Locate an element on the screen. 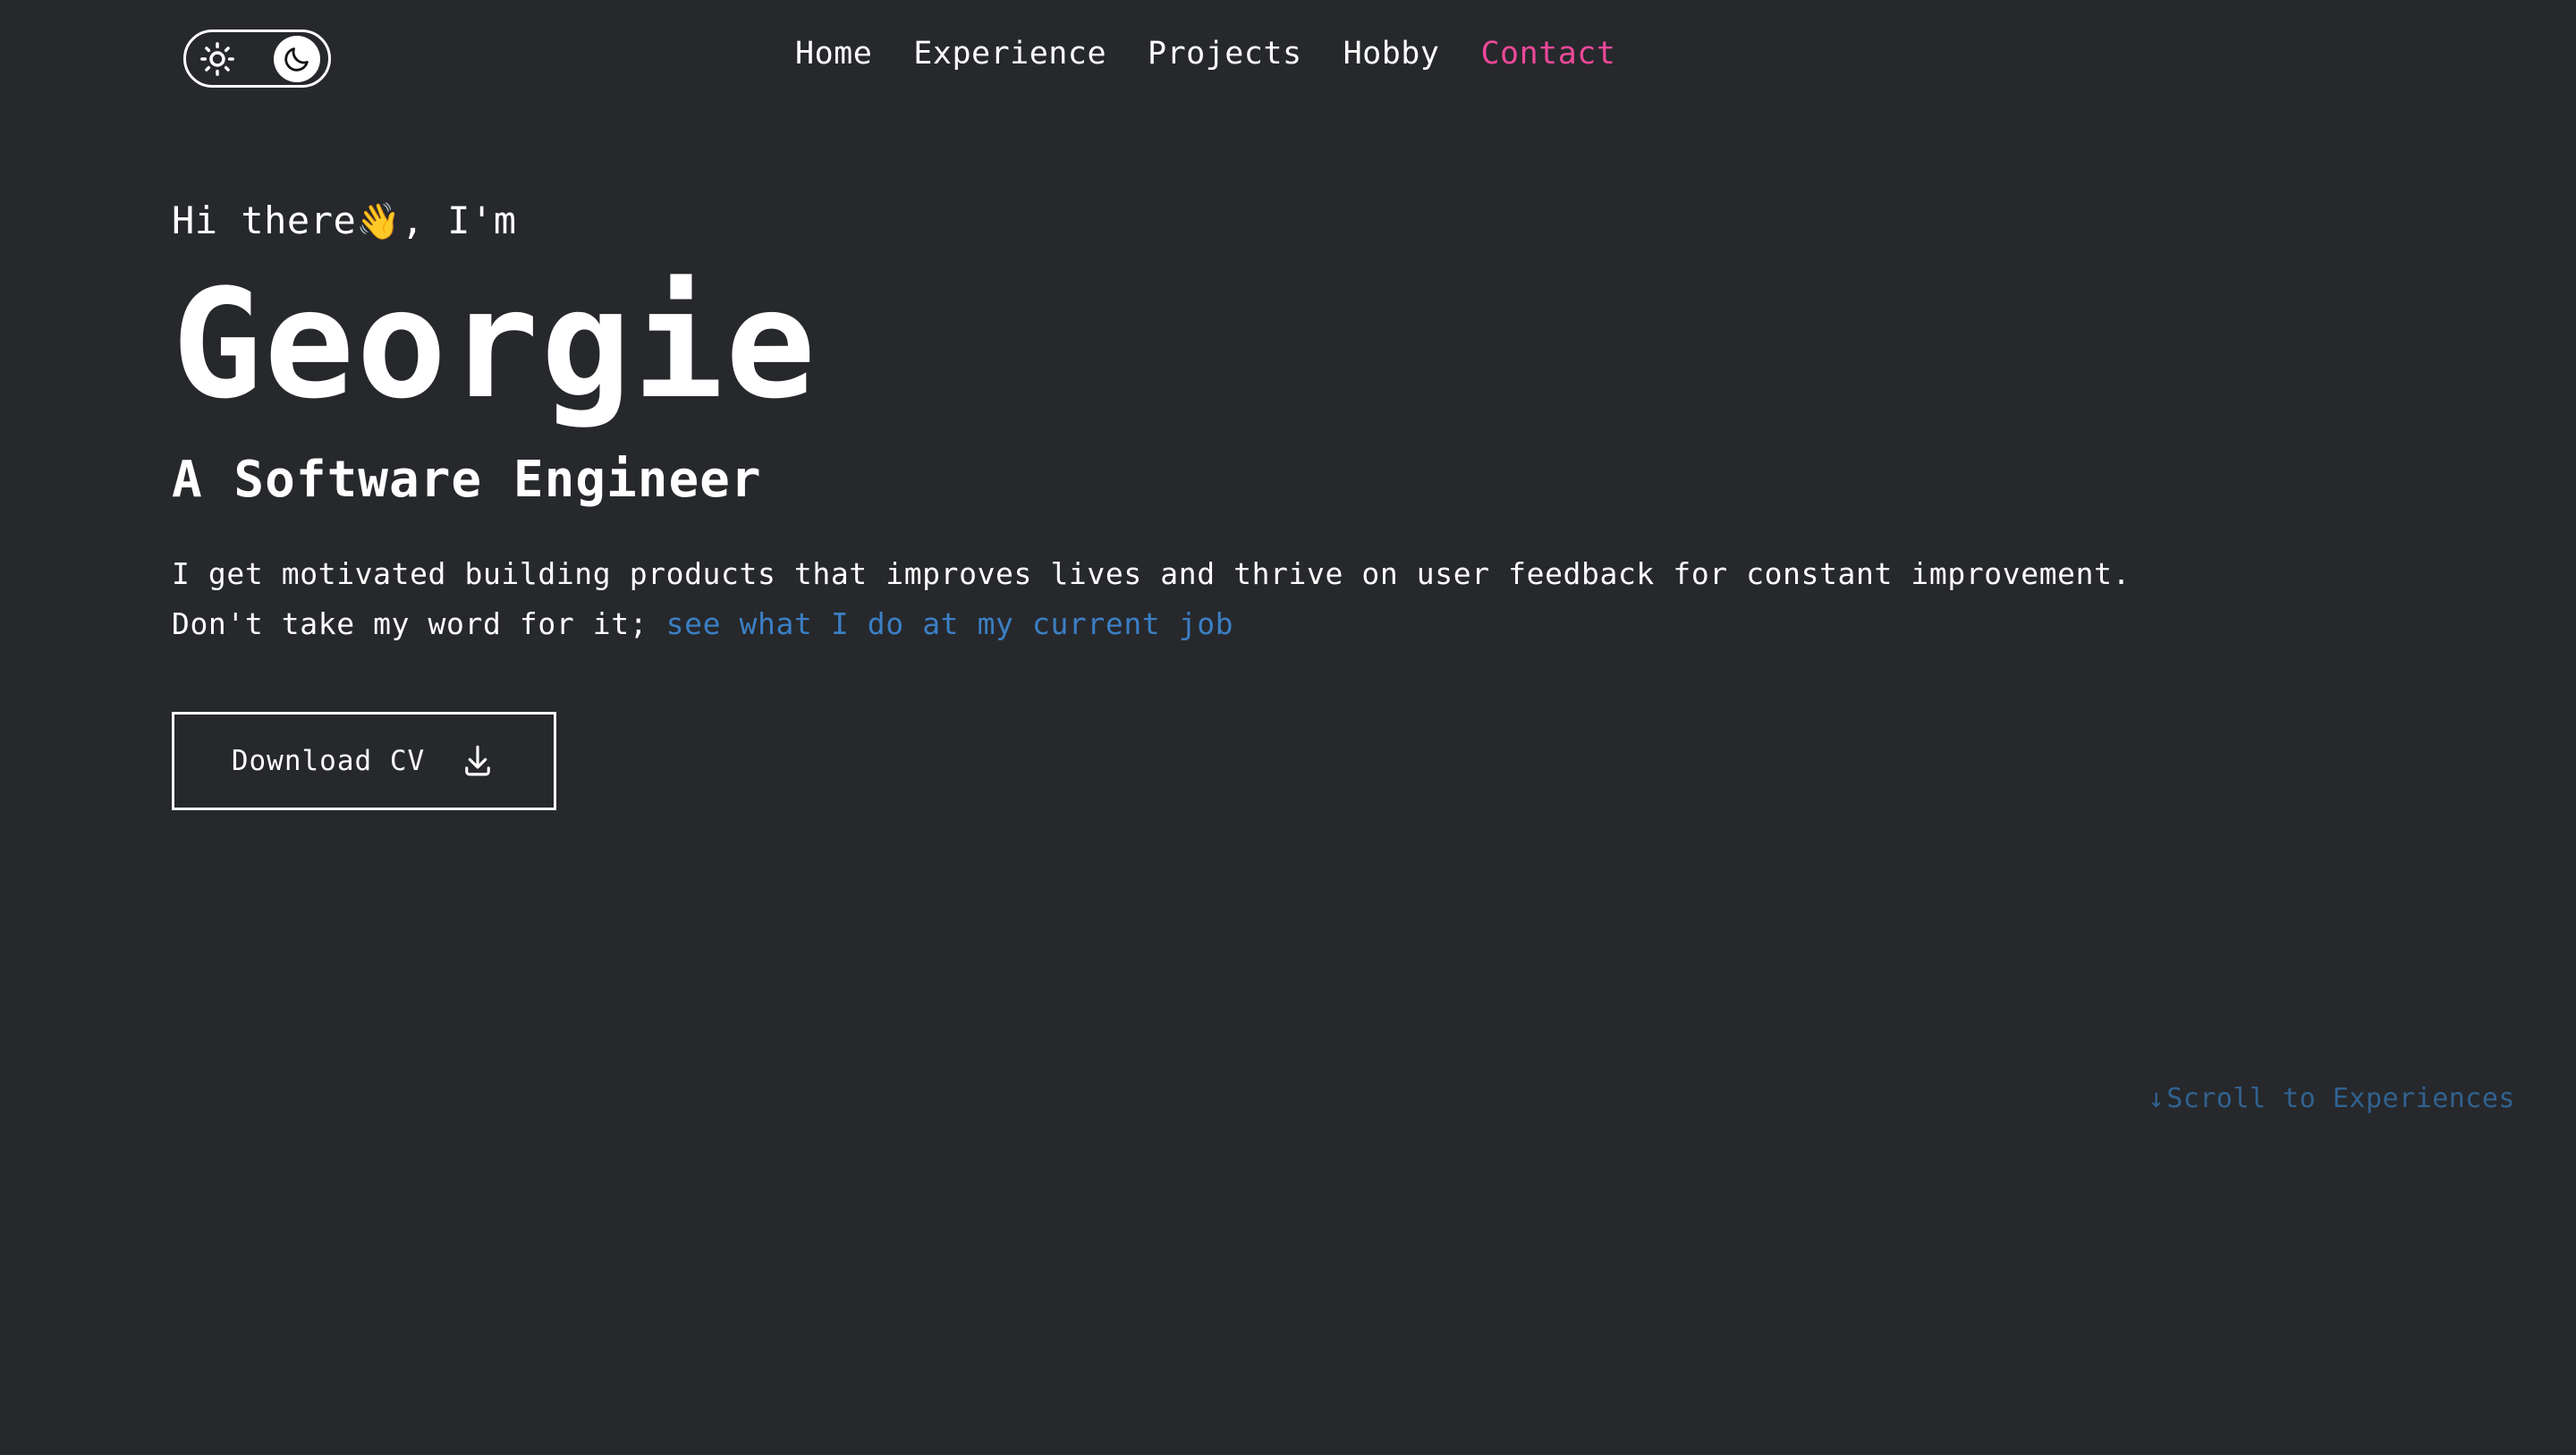 The image size is (2576, 1455). theme-toggle-knob is located at coordinates (297, 58).